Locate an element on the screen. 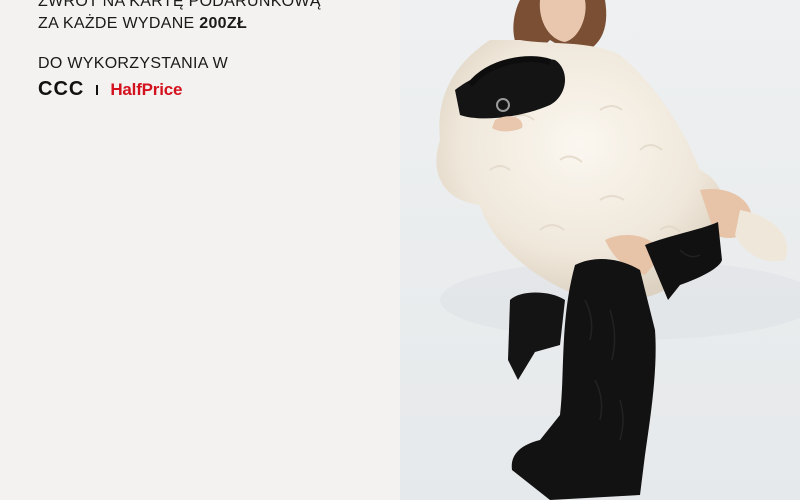 The image size is (800, 500). spend-prefix: ZA KAŻDE WYDANE is located at coordinates (119, 23).